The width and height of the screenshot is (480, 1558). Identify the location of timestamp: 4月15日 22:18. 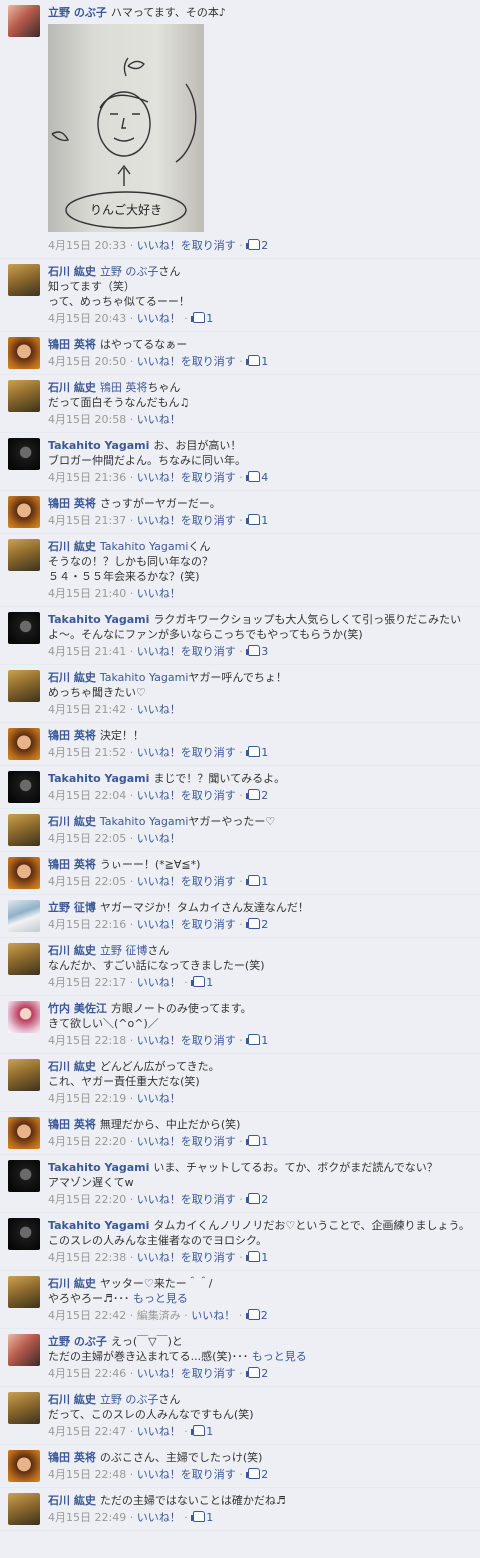
(87, 1040).